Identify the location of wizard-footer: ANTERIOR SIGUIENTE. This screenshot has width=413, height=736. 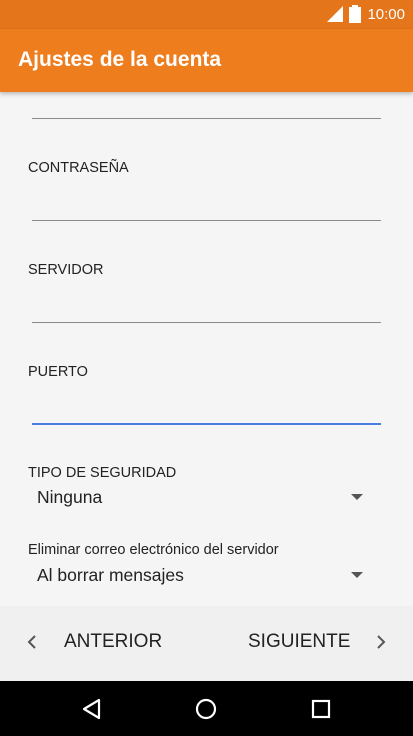
(206, 643).